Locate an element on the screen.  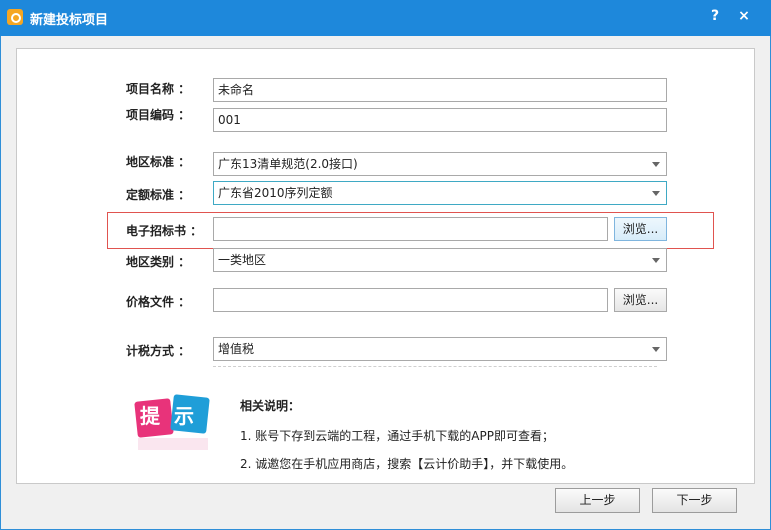
tax-method-label: 计税方式 ： is located at coordinates (158, 351).